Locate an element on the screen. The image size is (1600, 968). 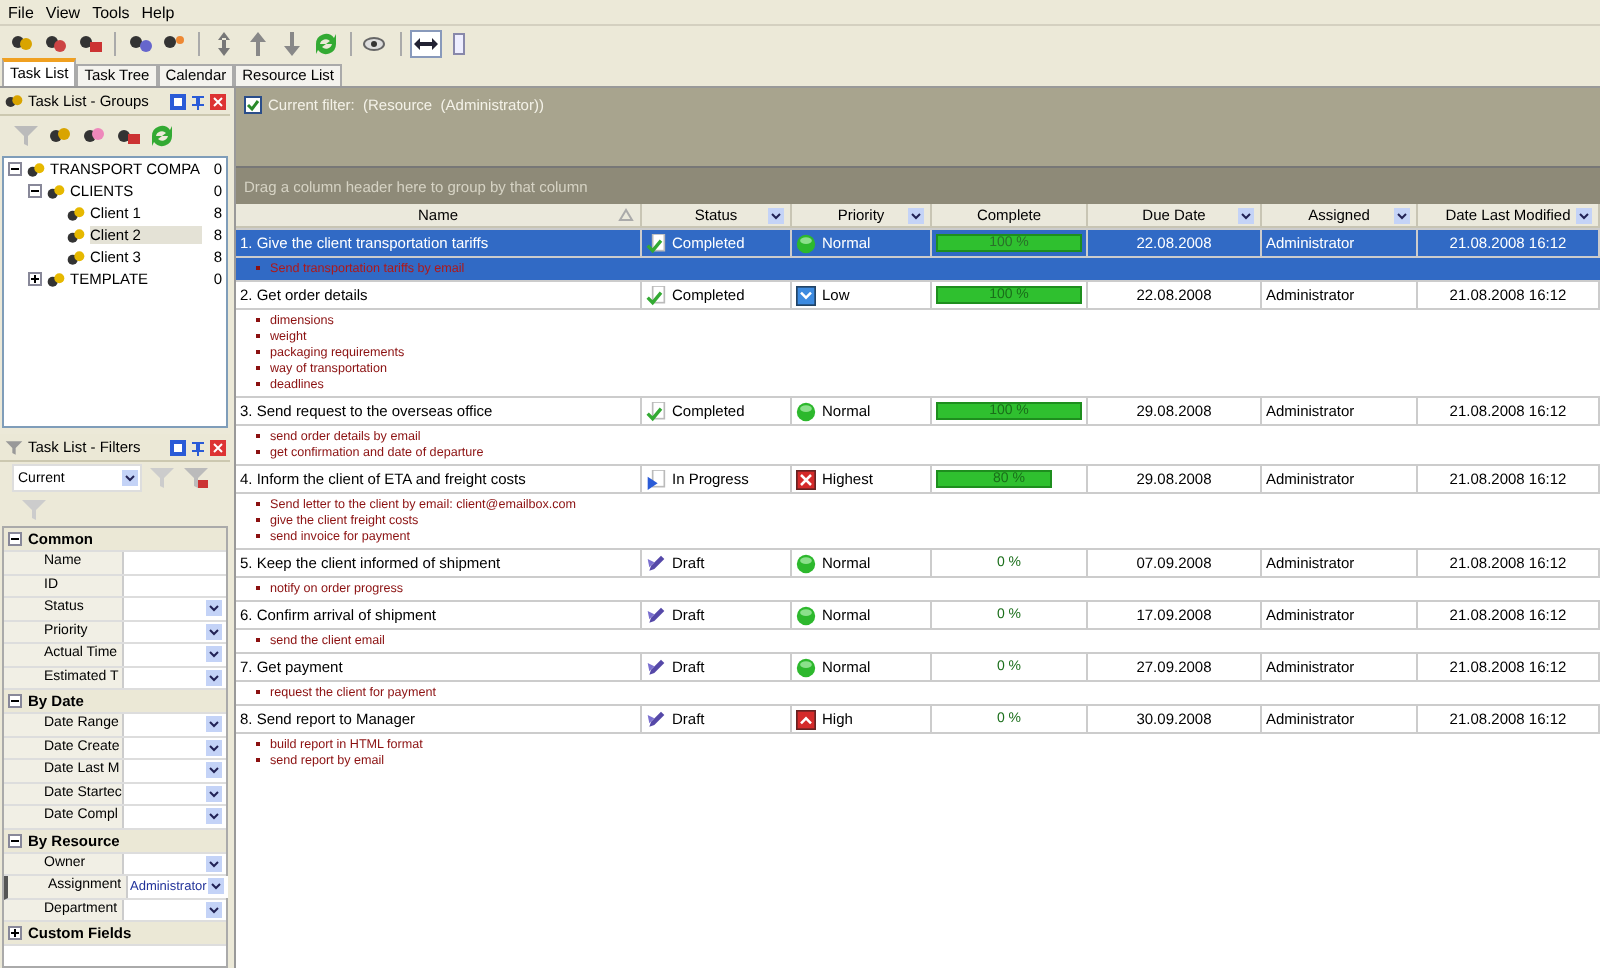
eye-icon is located at coordinates (376, 44).